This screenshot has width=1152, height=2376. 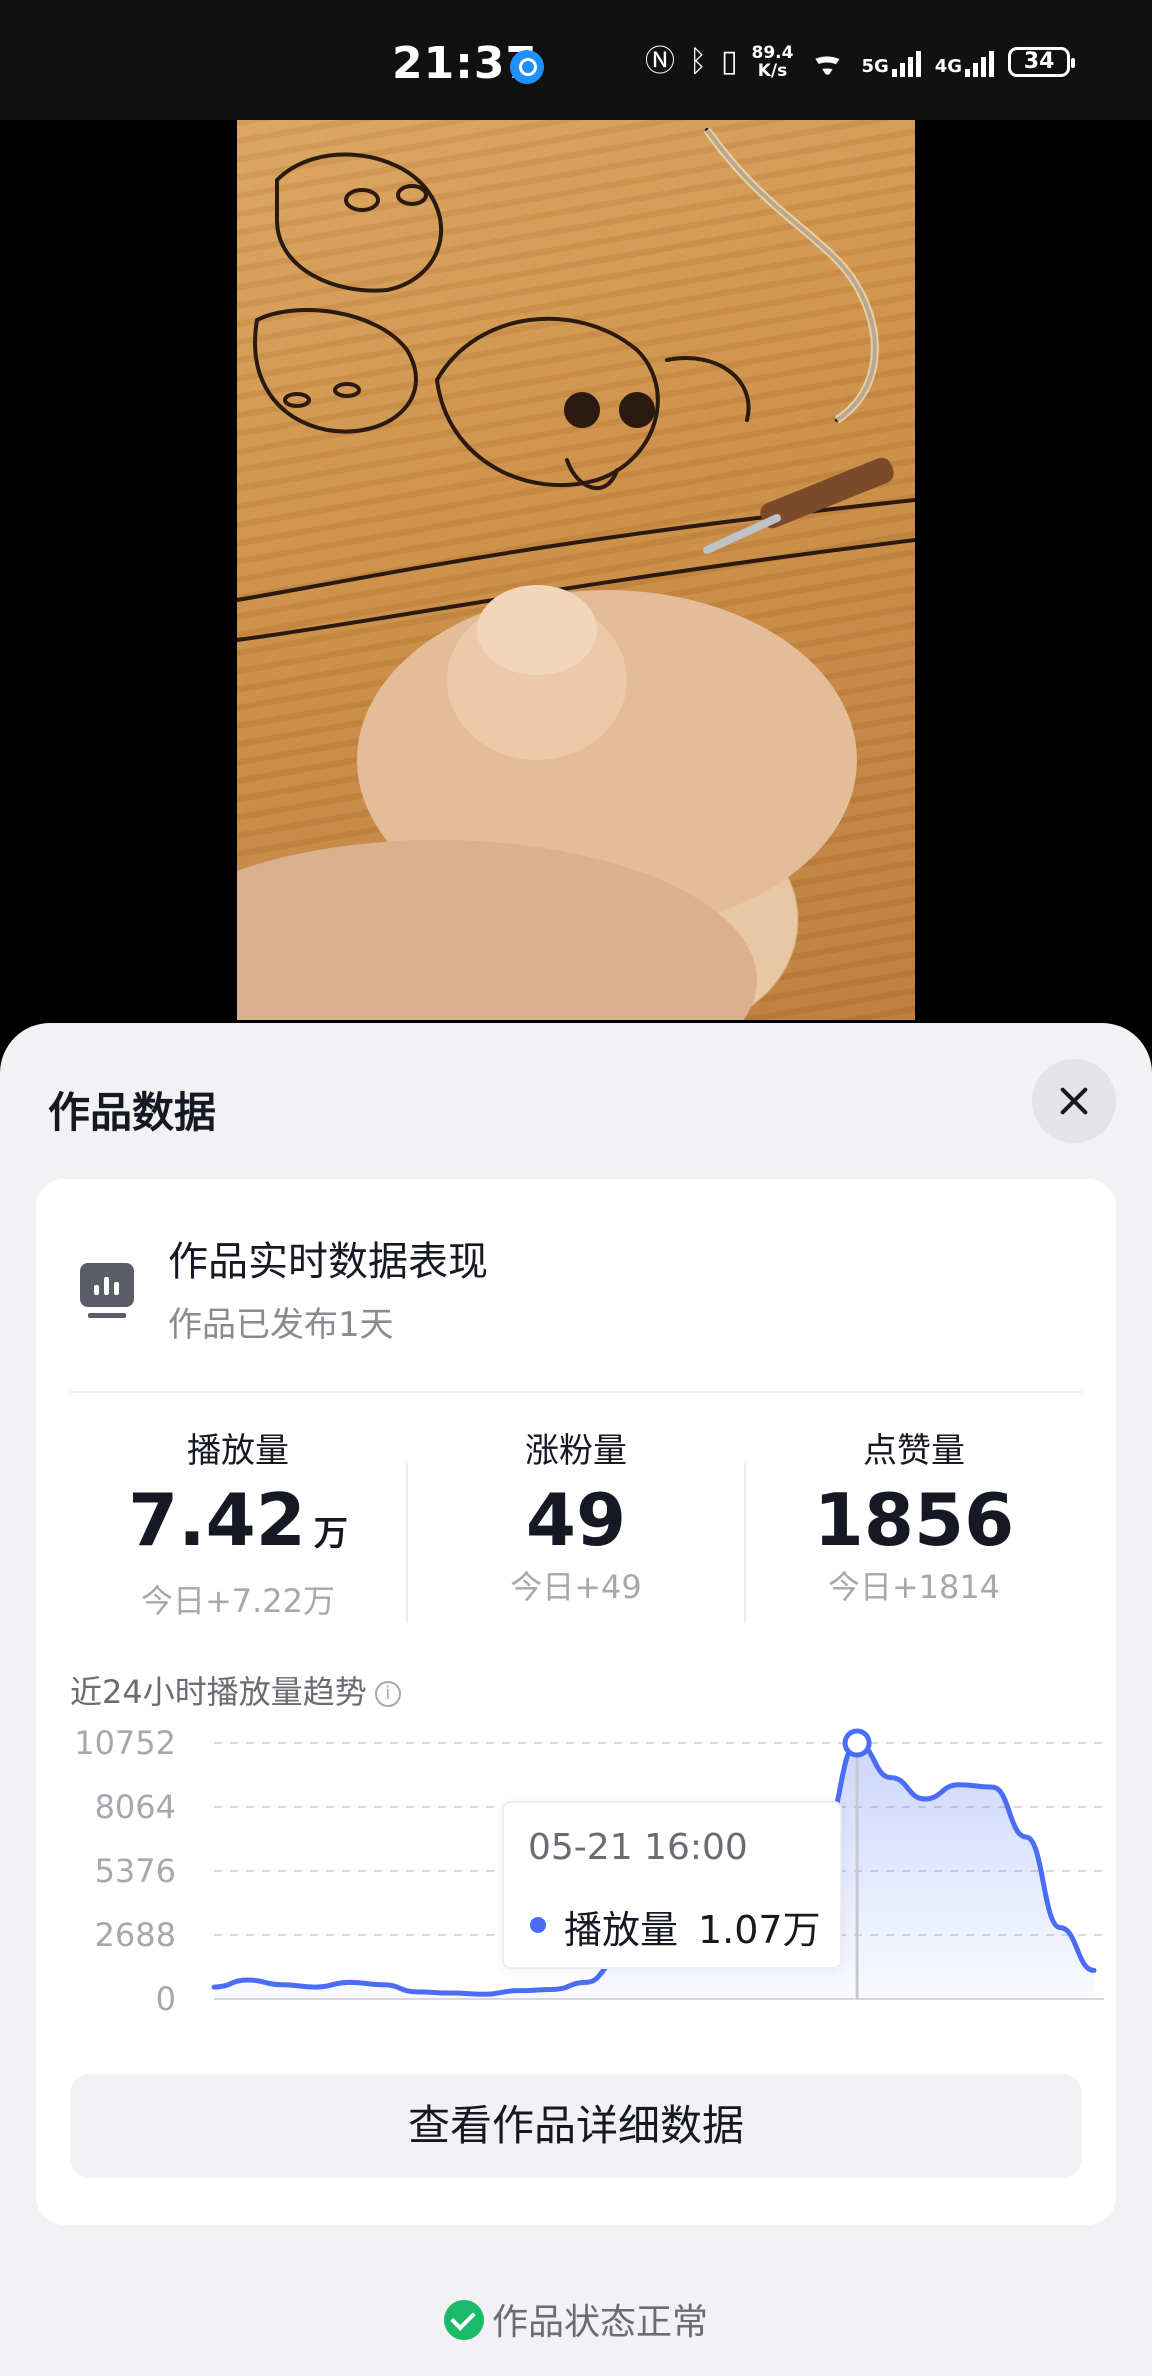 I want to click on info-icon: i, so click(x=387, y=1694).